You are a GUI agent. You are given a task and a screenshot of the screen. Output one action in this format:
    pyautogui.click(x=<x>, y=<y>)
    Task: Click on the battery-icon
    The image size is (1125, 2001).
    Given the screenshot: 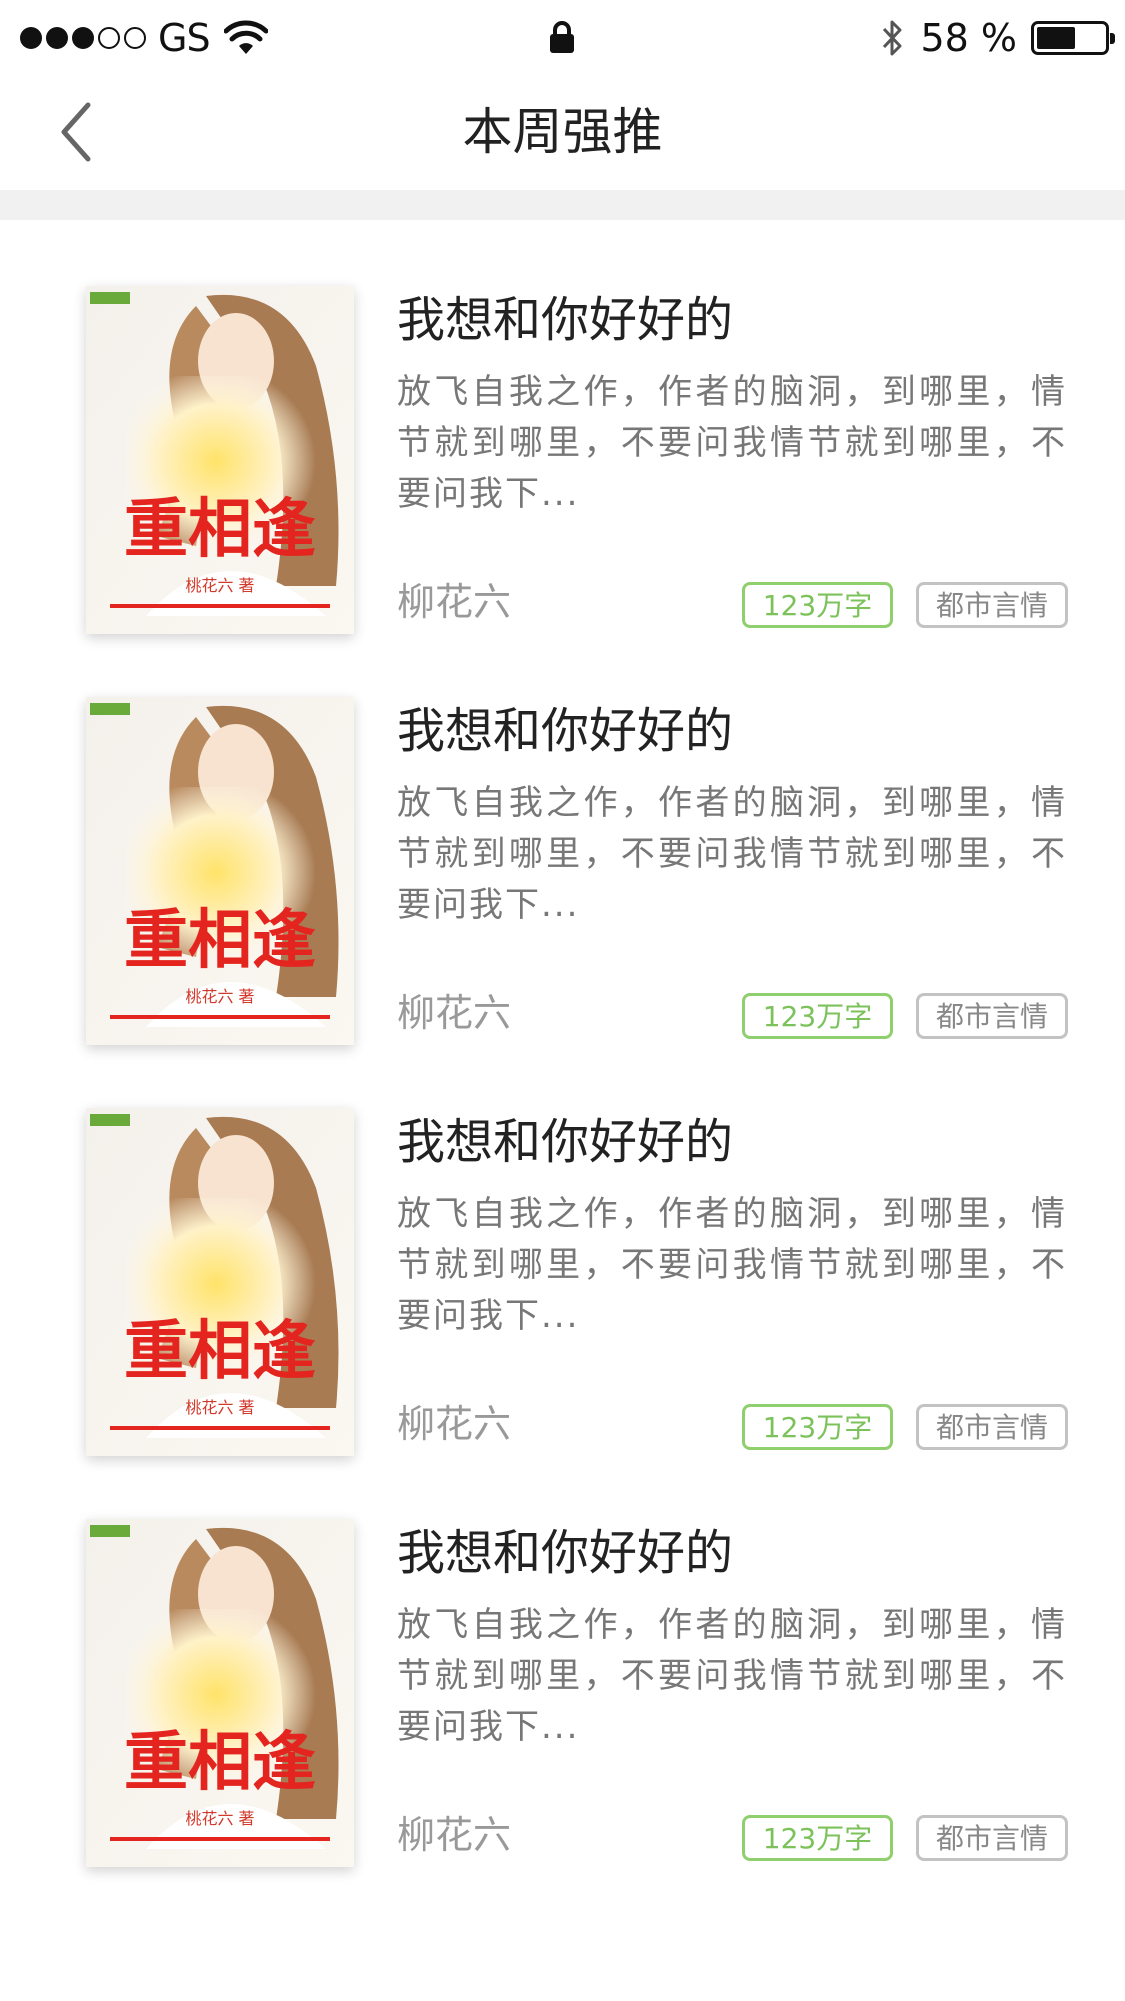 What is the action you would take?
    pyautogui.click(x=1073, y=38)
    